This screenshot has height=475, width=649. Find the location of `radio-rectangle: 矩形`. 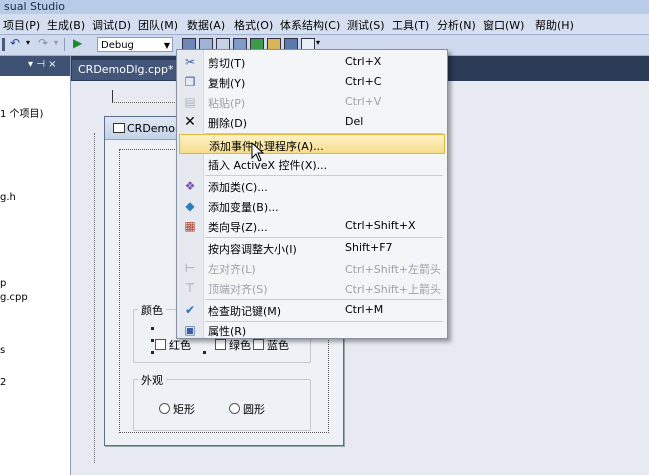

radio-rectangle: 矩形 is located at coordinates (177, 409).